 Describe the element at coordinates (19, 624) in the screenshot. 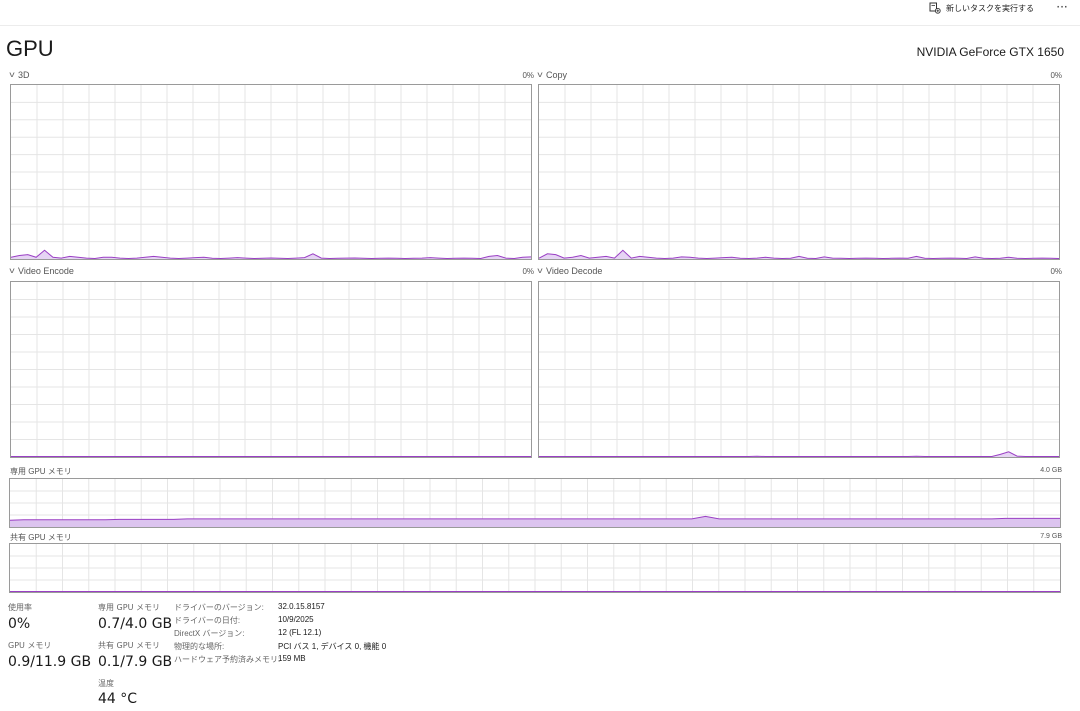

I see `utilization-value: 0%` at that location.